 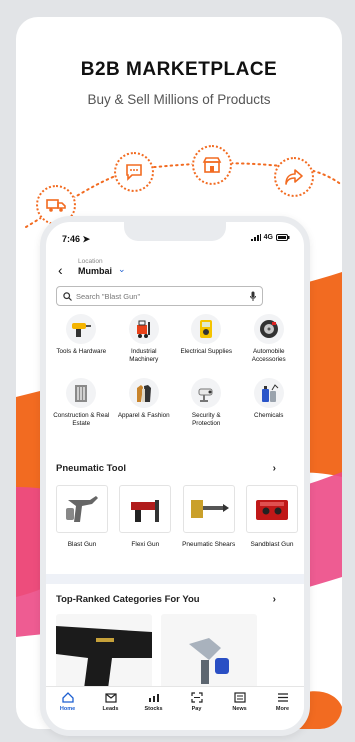 I want to click on tab-label: Pay, so click(x=196, y=709).